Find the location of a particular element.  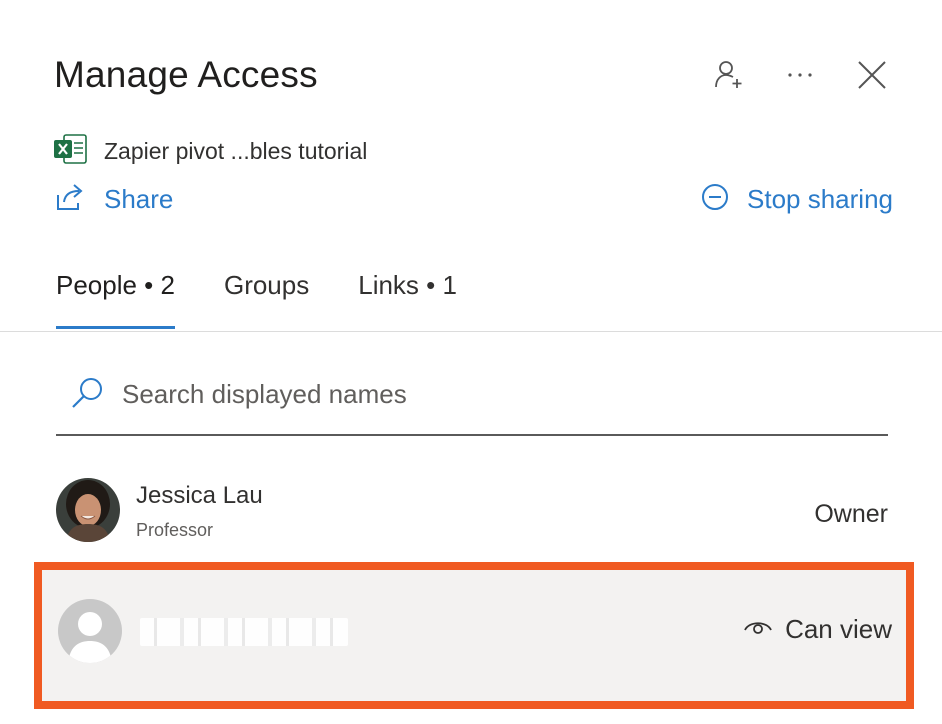

tab-bar: People • 2 Groups Links • 1 is located at coordinates (281, 299).